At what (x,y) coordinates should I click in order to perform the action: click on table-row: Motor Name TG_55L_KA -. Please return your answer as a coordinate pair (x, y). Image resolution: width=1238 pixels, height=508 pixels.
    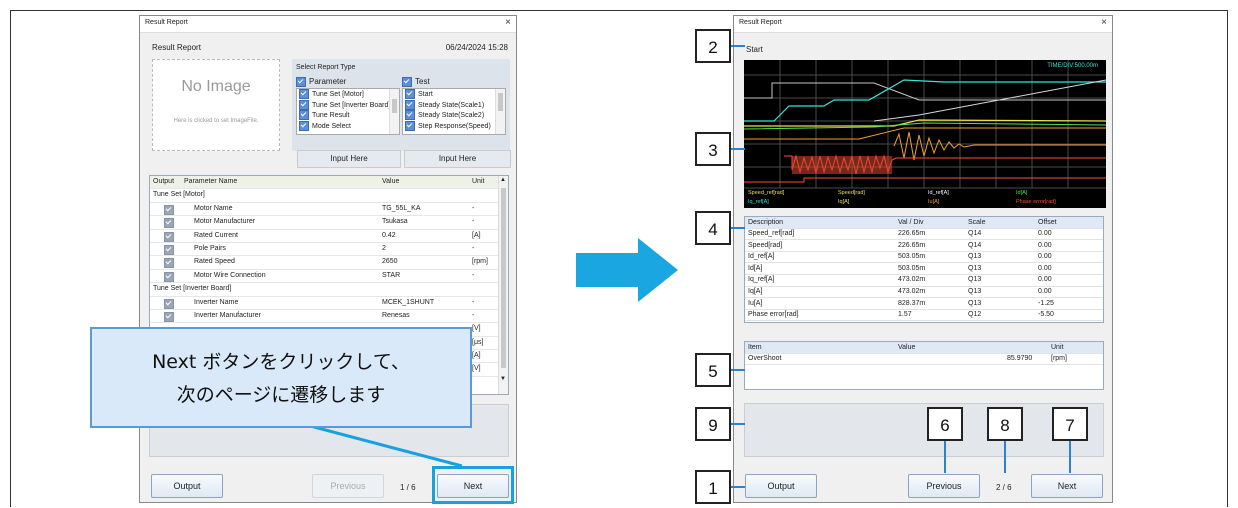
    Looking at the image, I should click on (329, 210).